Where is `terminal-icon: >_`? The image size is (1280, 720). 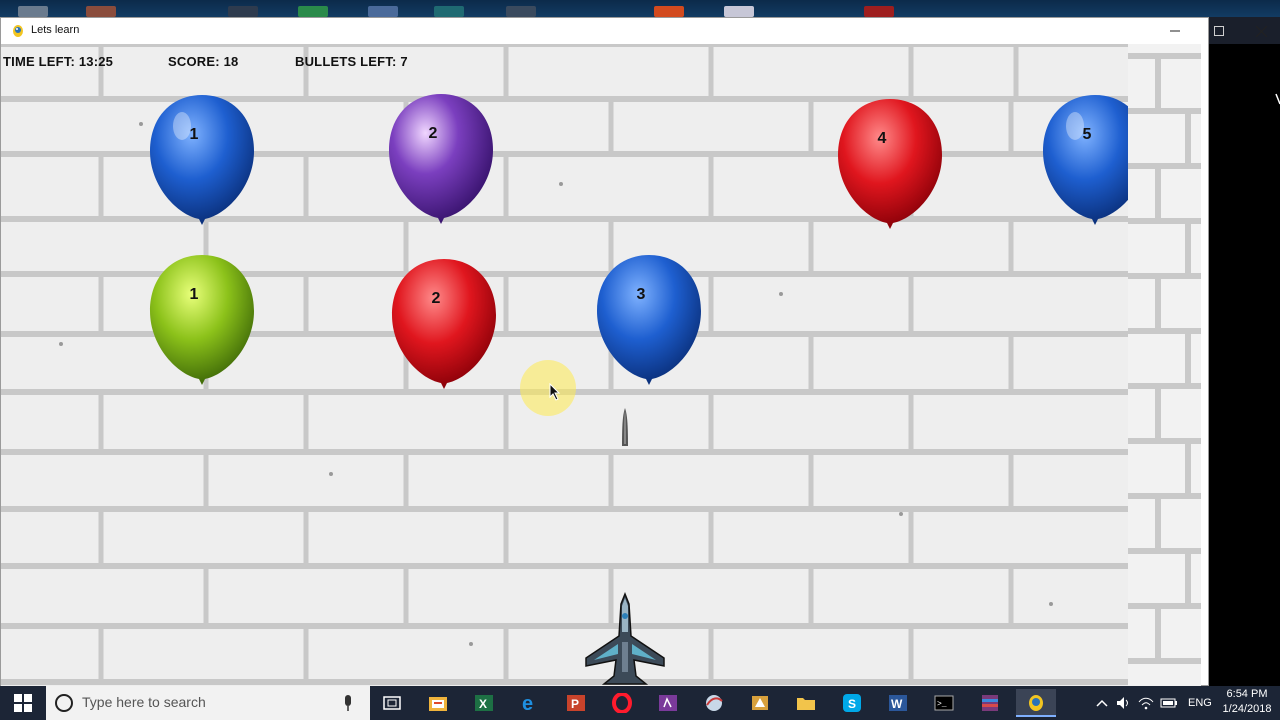 terminal-icon: >_ is located at coordinates (944, 703).